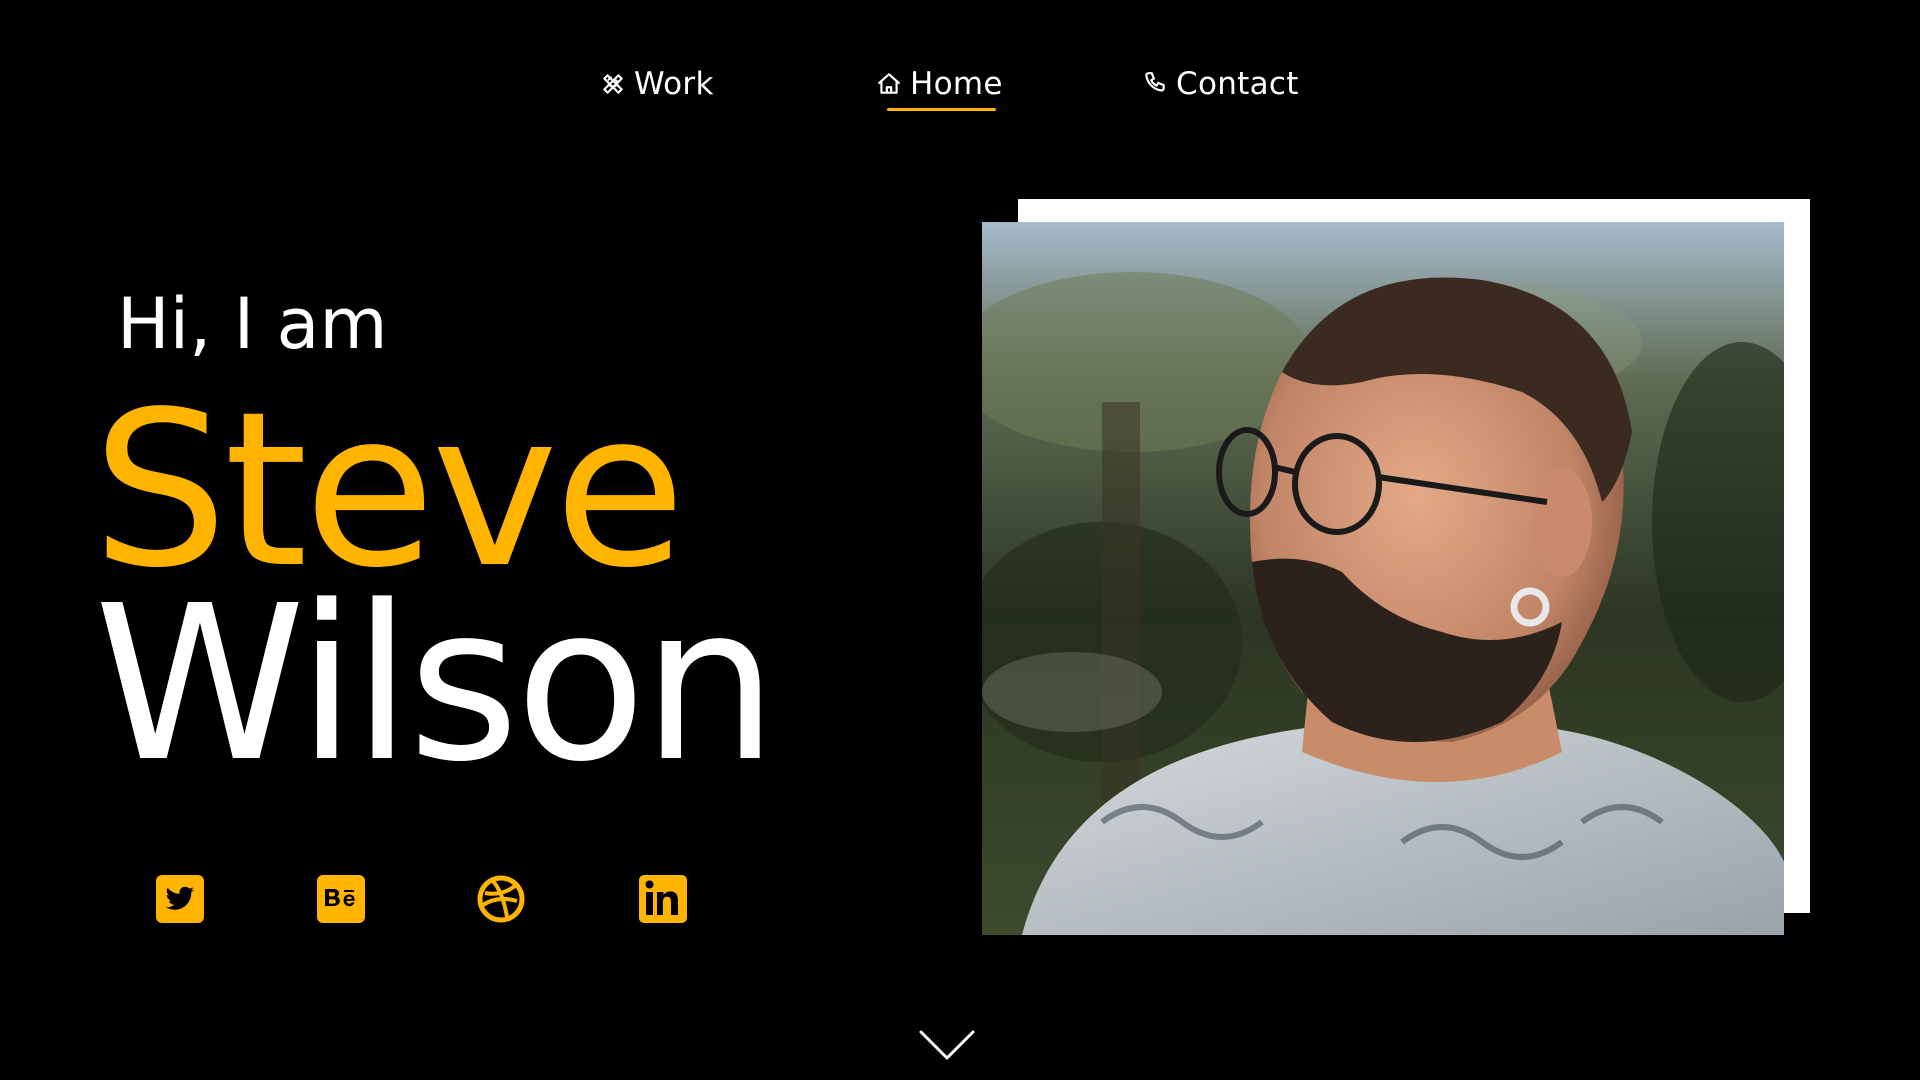  I want to click on dribbble-link, so click(501, 899).